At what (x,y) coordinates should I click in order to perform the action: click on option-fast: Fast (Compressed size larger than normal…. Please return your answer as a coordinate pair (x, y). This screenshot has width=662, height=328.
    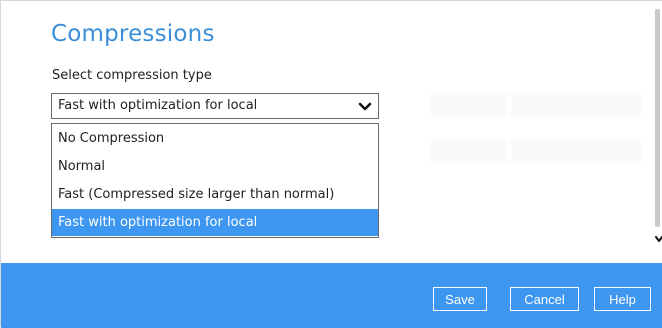
    Looking at the image, I should click on (215, 194).